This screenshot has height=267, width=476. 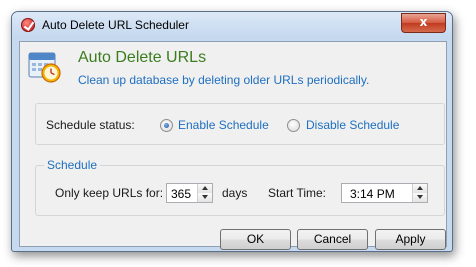 I want to click on disable-schedule-radio, so click(x=293, y=125).